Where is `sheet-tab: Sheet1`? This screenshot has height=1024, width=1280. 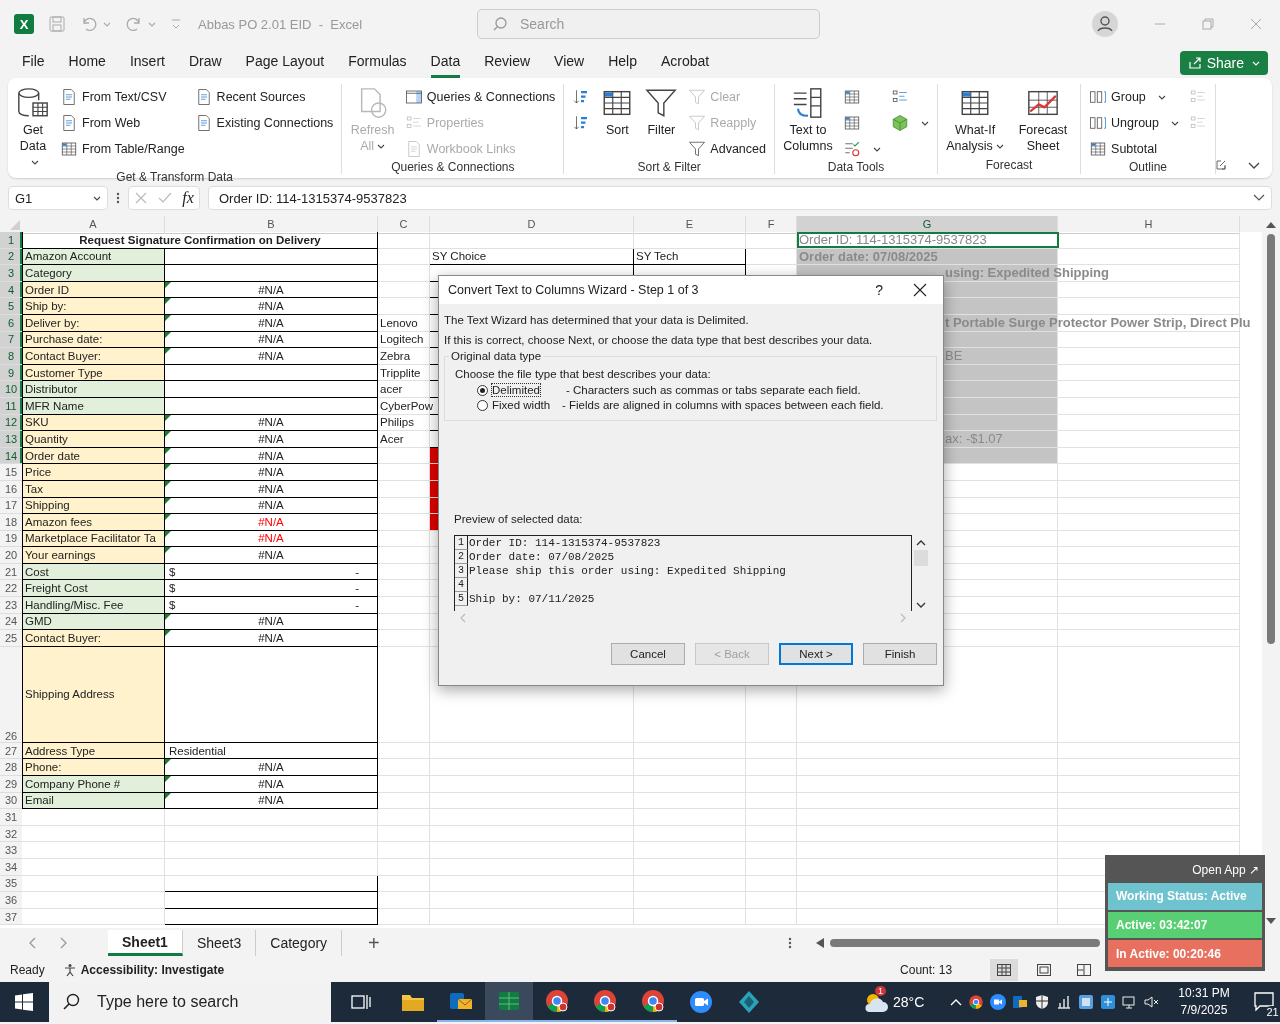 sheet-tab: Sheet1 is located at coordinates (145, 943).